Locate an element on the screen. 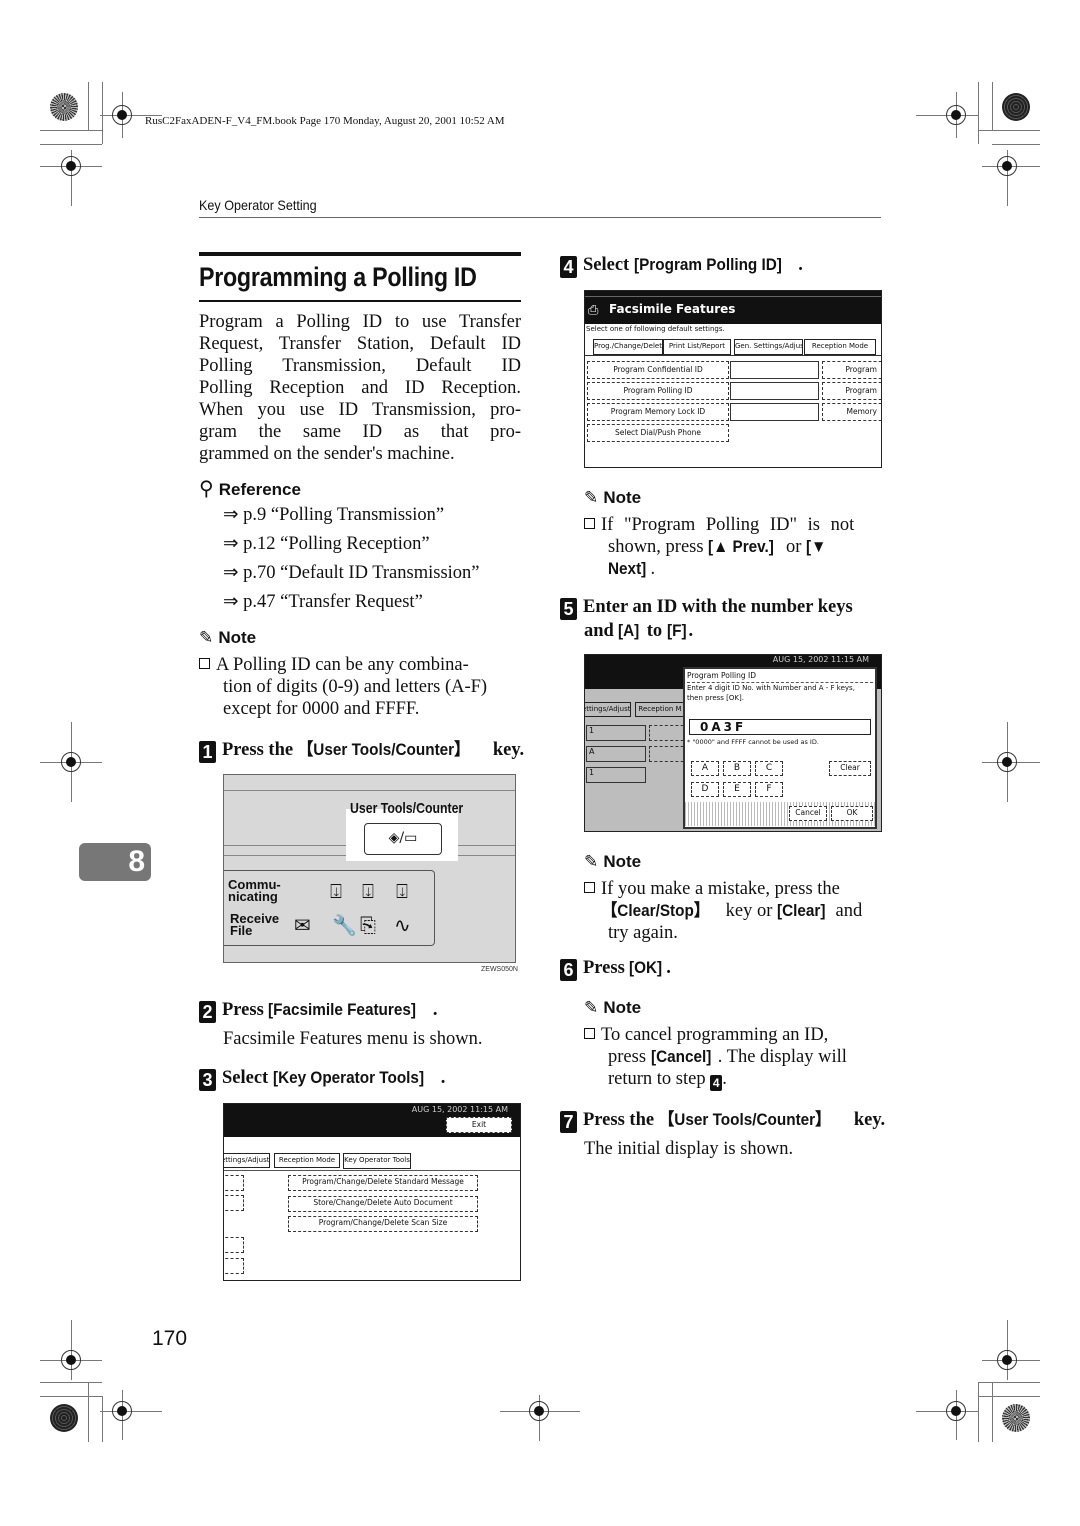  user-tools-icon: ◈/▭ is located at coordinates (403, 838).